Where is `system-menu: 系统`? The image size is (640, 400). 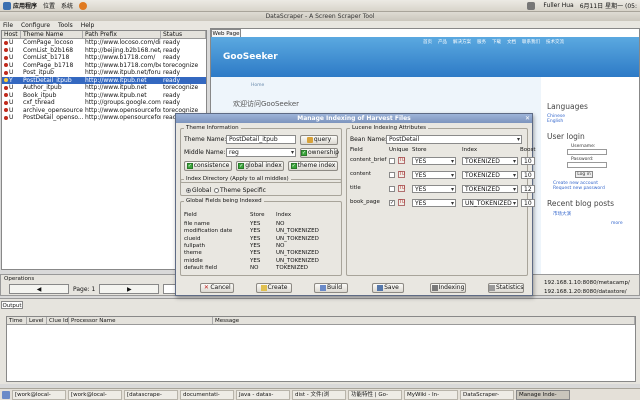
system-menu: 系统 is located at coordinates (67, 5).